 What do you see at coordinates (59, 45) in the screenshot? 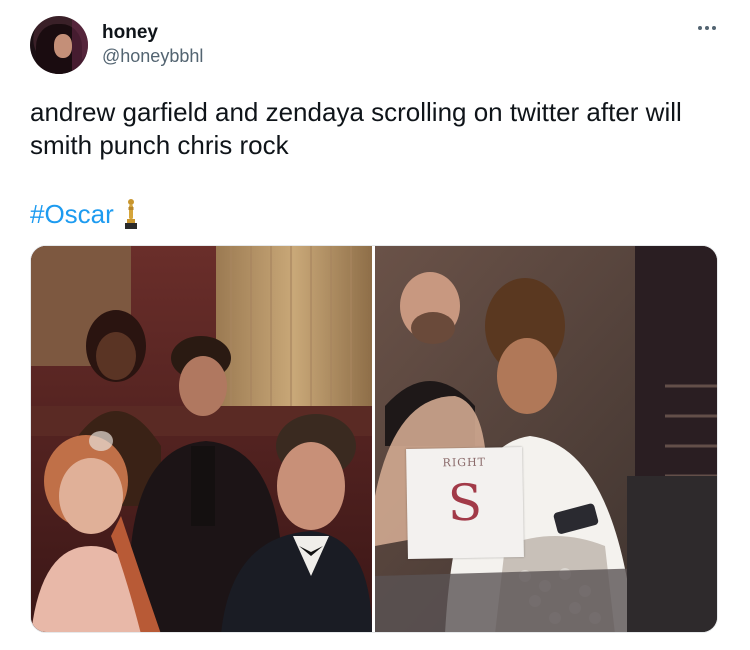
I see `avatar` at bounding box center [59, 45].